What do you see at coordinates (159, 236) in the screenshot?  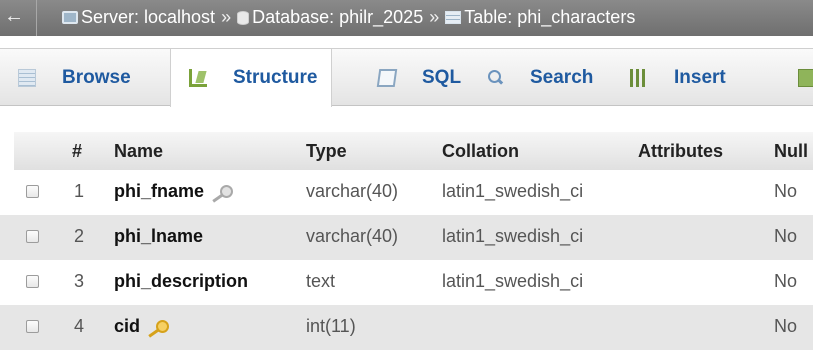 I see `field-name: phi_lname` at bounding box center [159, 236].